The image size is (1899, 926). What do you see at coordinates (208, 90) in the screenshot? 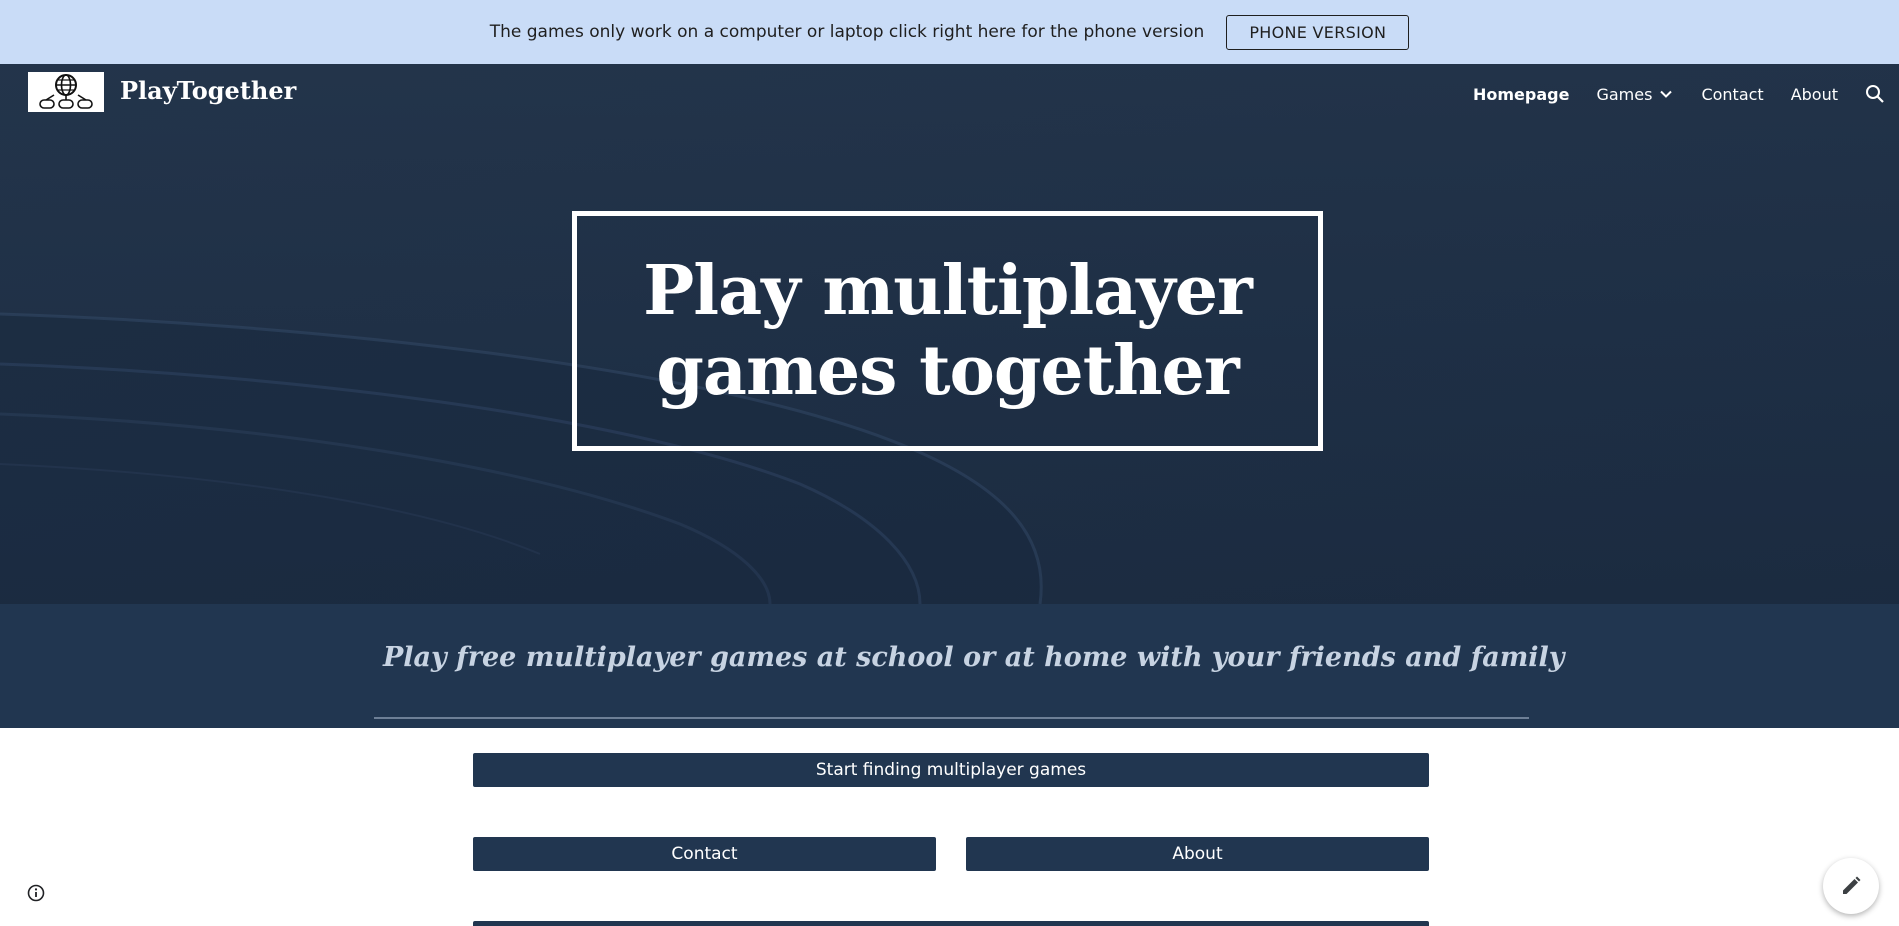
I see `site-title: PlayTogether` at bounding box center [208, 90].